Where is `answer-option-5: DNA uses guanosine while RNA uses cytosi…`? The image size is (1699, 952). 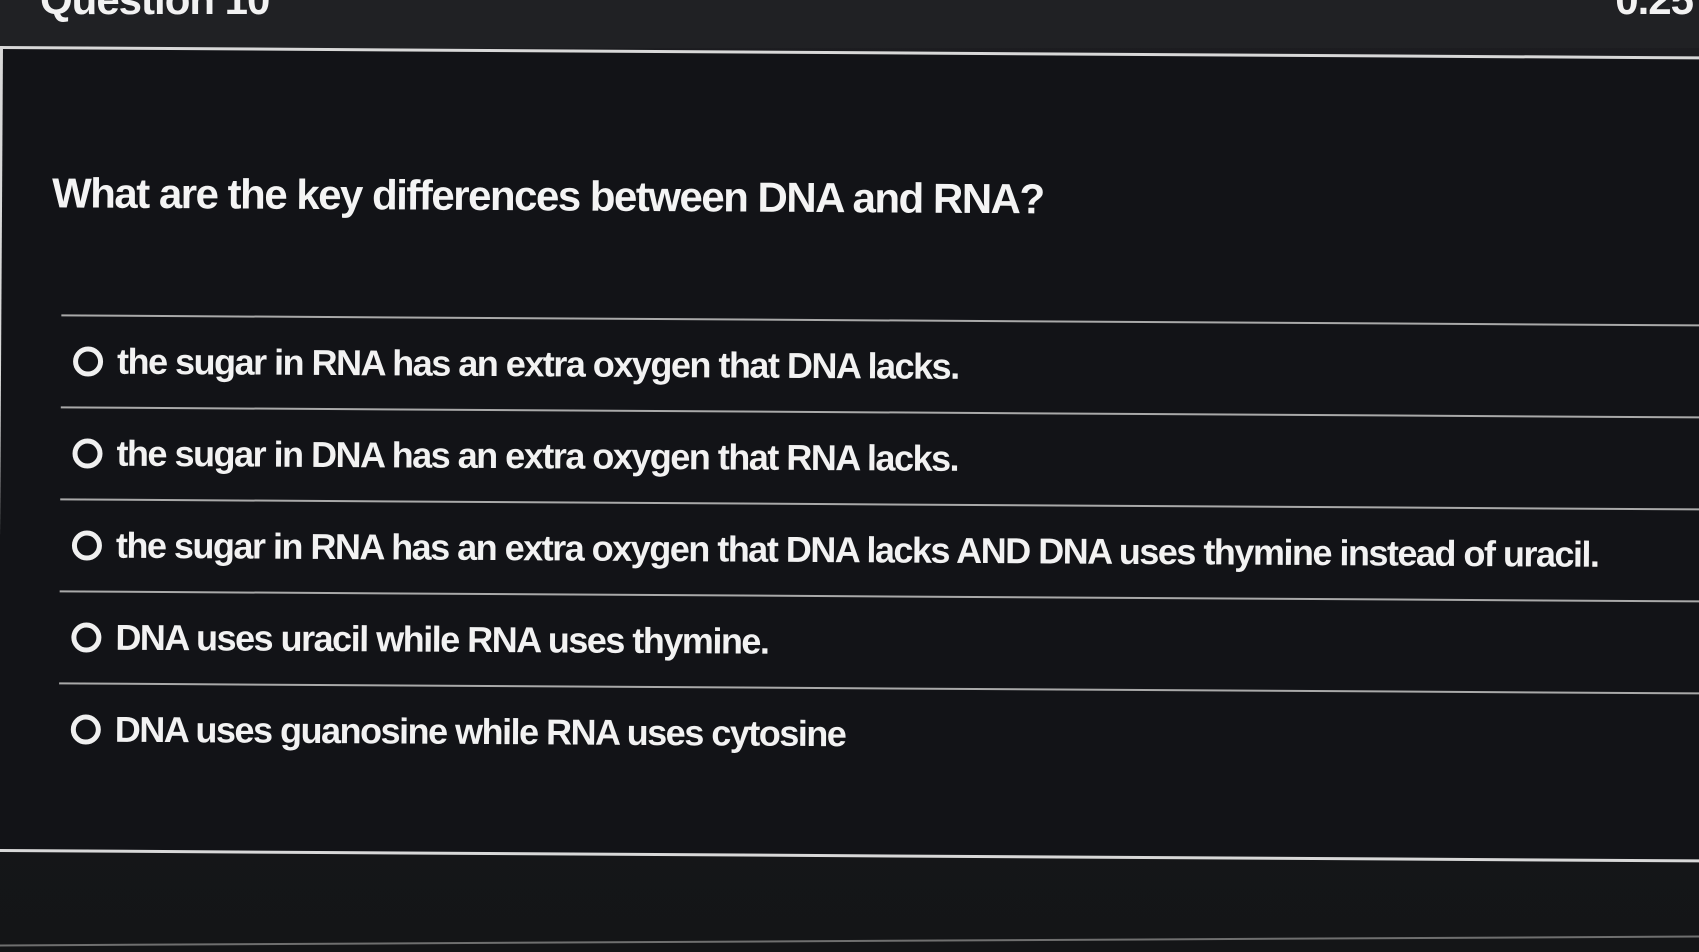 answer-option-5: DNA uses guanosine while RNA uses cytosi… is located at coordinates (878, 733).